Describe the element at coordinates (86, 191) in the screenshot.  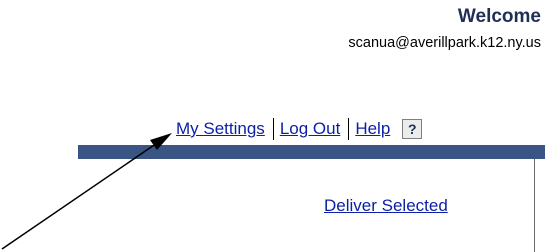
I see `annotation-arrow-icon` at that location.